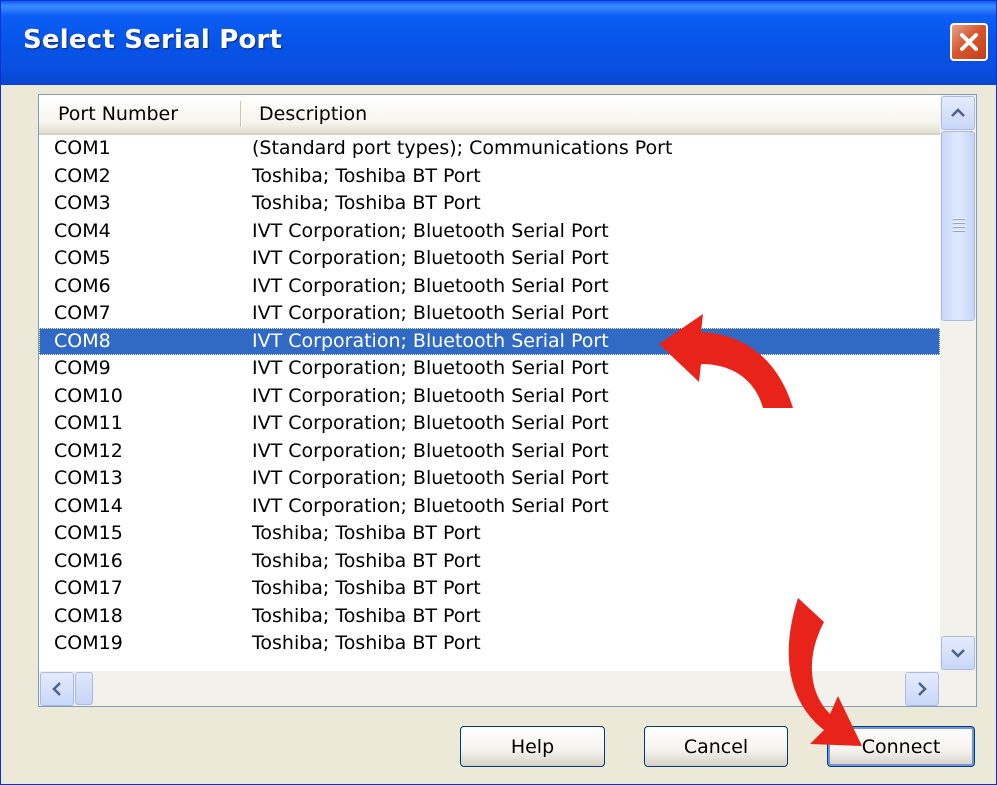 Image resolution: width=997 pixels, height=785 pixels. Describe the element at coordinates (82, 340) in the screenshot. I see `port-number-cell: COM8` at that location.